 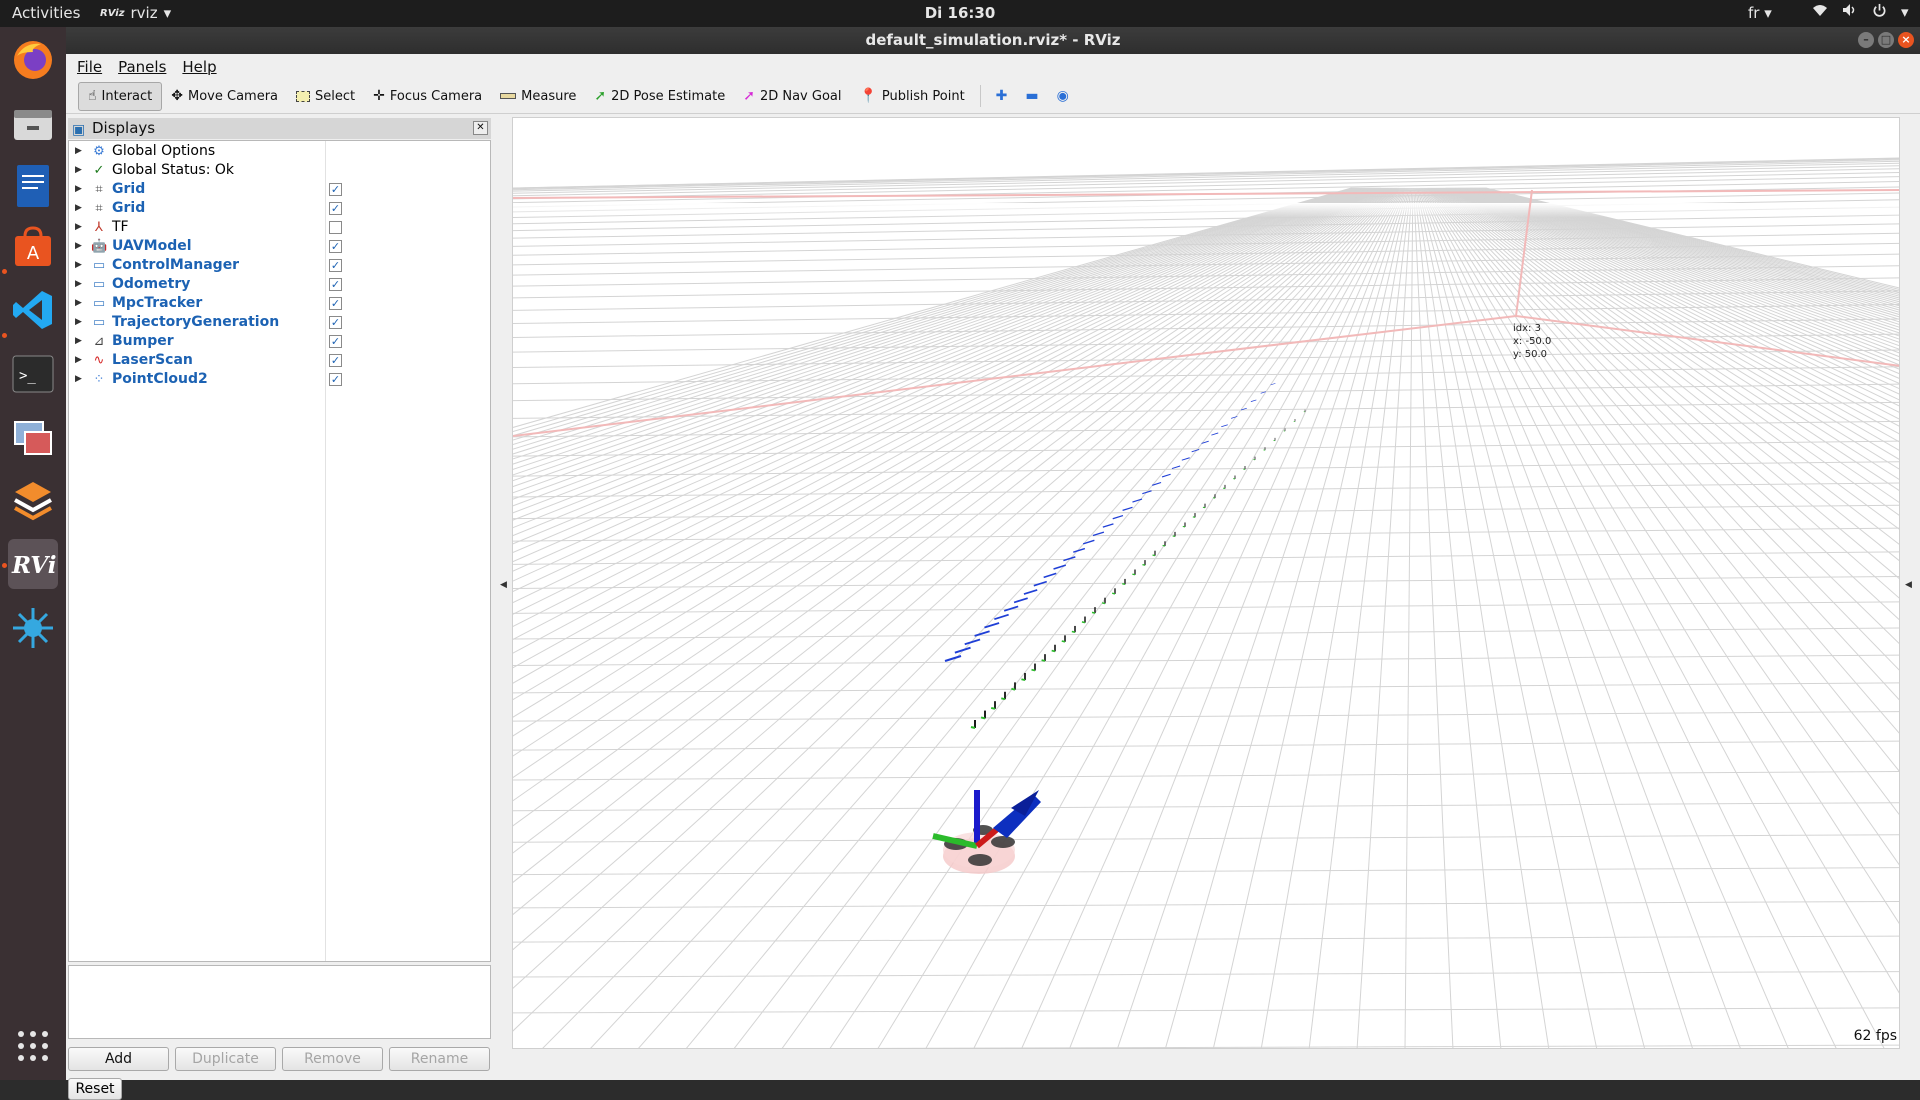 What do you see at coordinates (279, 151) in the screenshot?
I see `display-row-global-options: ▶ ⚙ Global Options` at bounding box center [279, 151].